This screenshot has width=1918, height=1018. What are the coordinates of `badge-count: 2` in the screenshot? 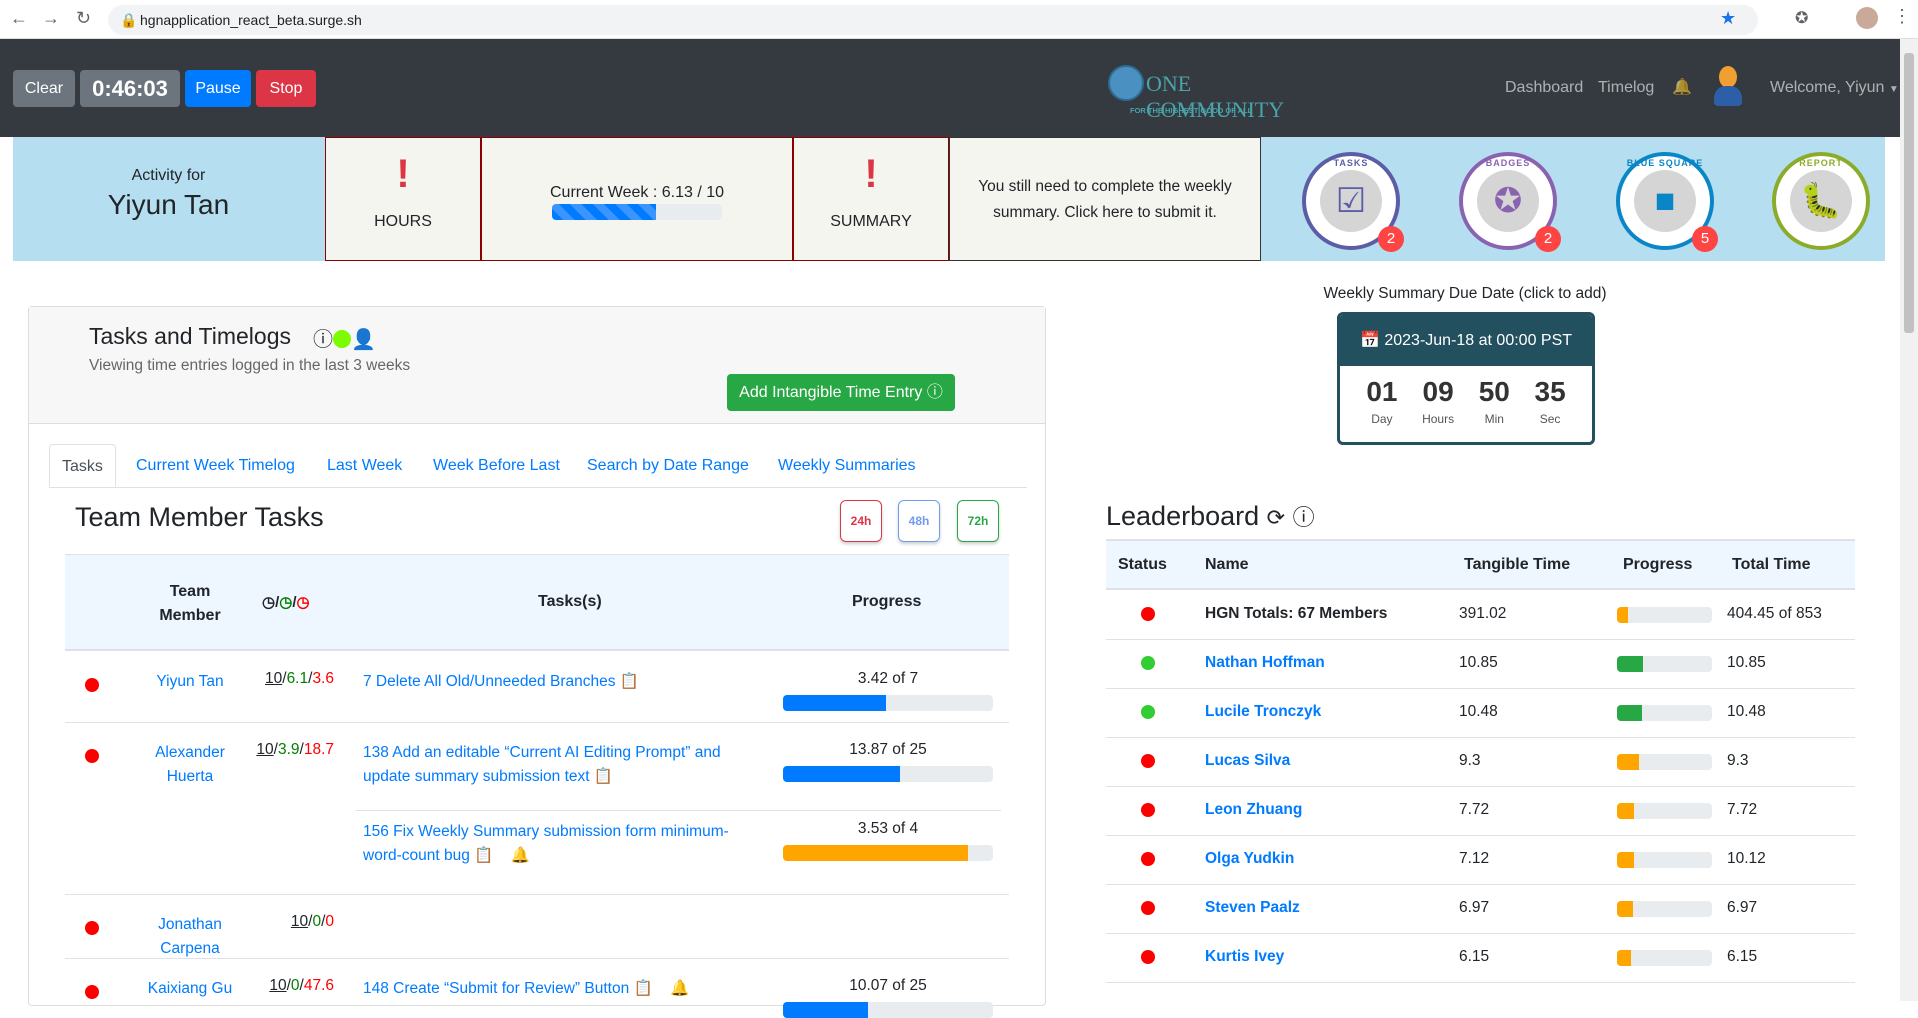 It's located at (1548, 239).